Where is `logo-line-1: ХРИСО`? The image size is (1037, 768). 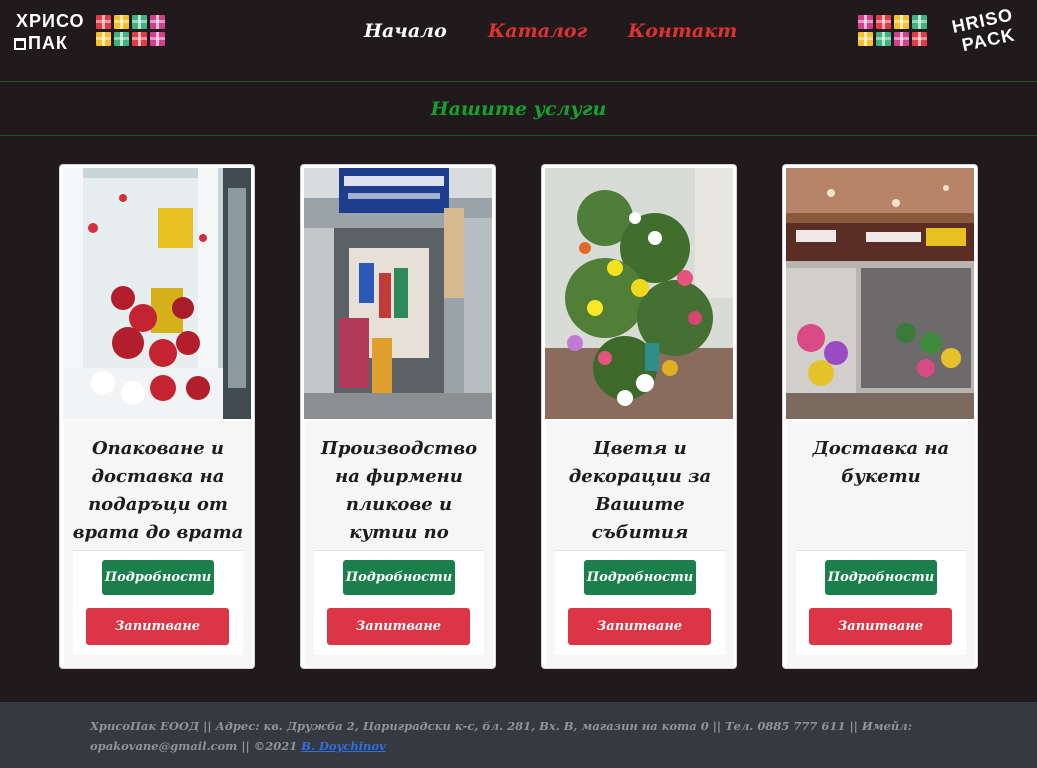 logo-line-1: ХРИСО is located at coordinates (50, 21).